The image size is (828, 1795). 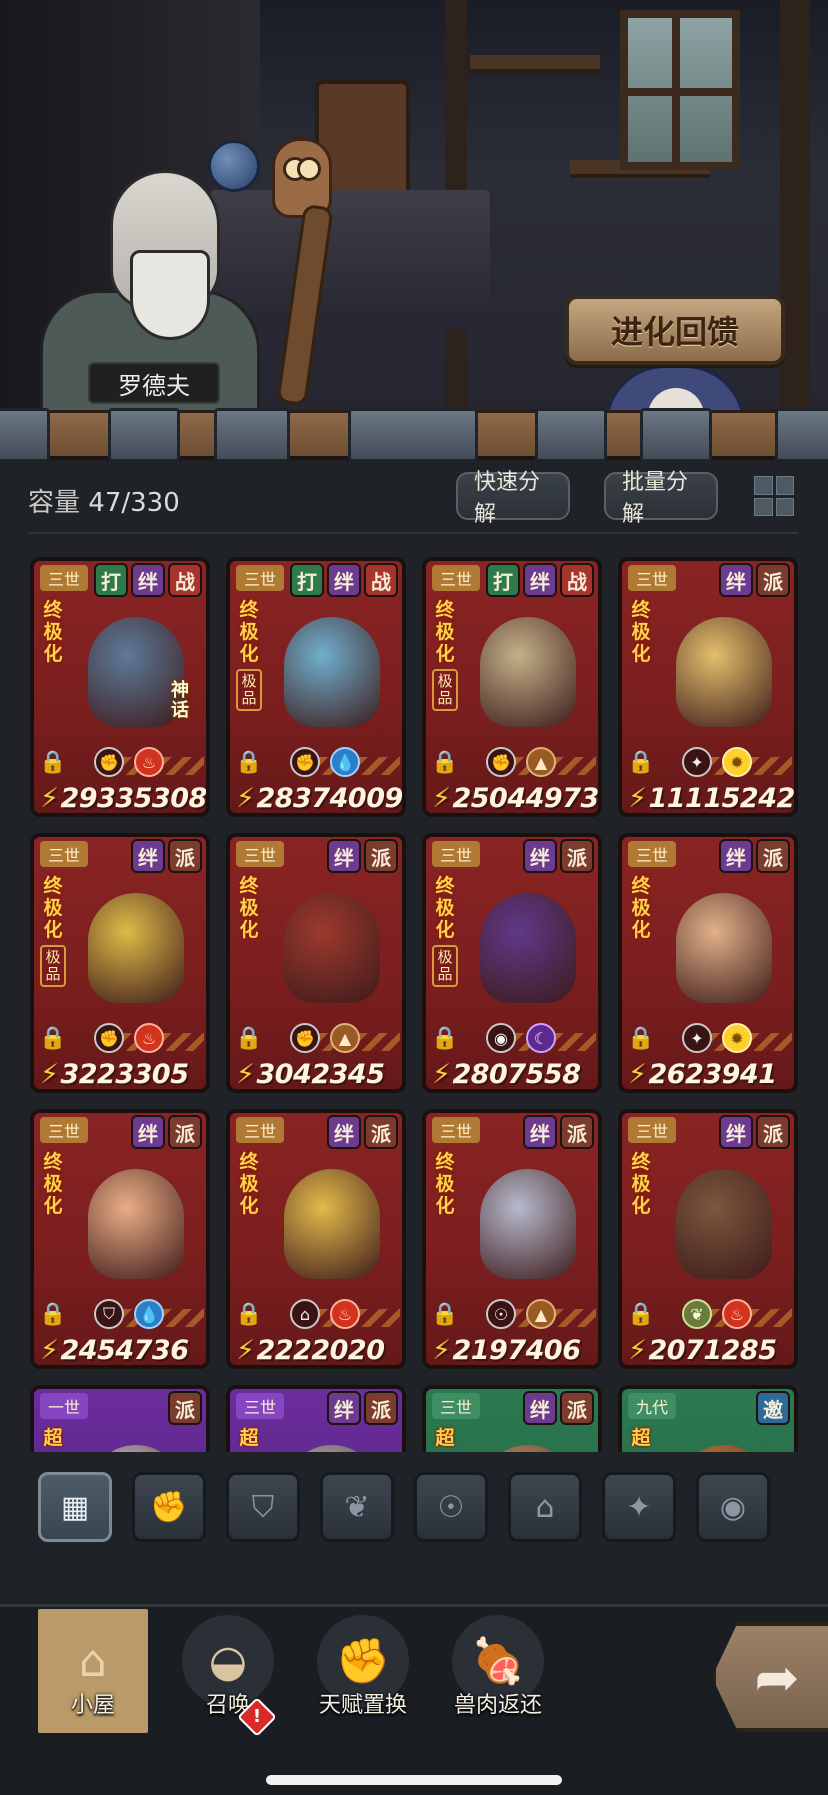 I want to click on globe-icon, so click(x=234, y=166).